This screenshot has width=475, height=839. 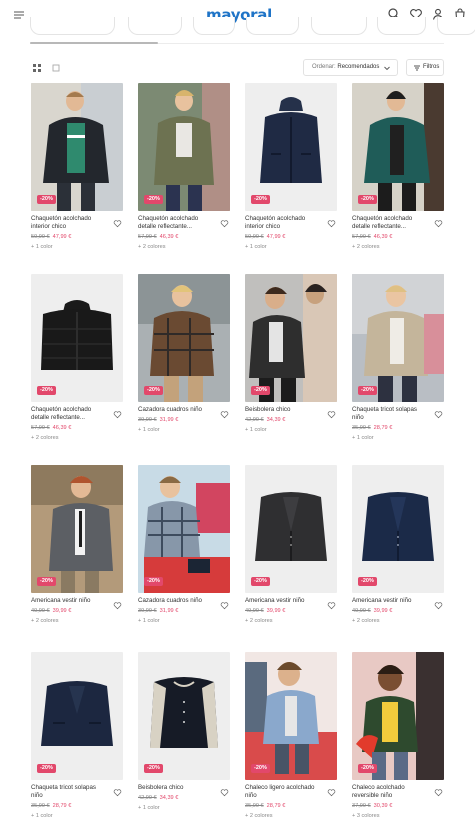 I want to click on sort-dropdown: Ordenar: Recomendados, so click(x=350, y=67).